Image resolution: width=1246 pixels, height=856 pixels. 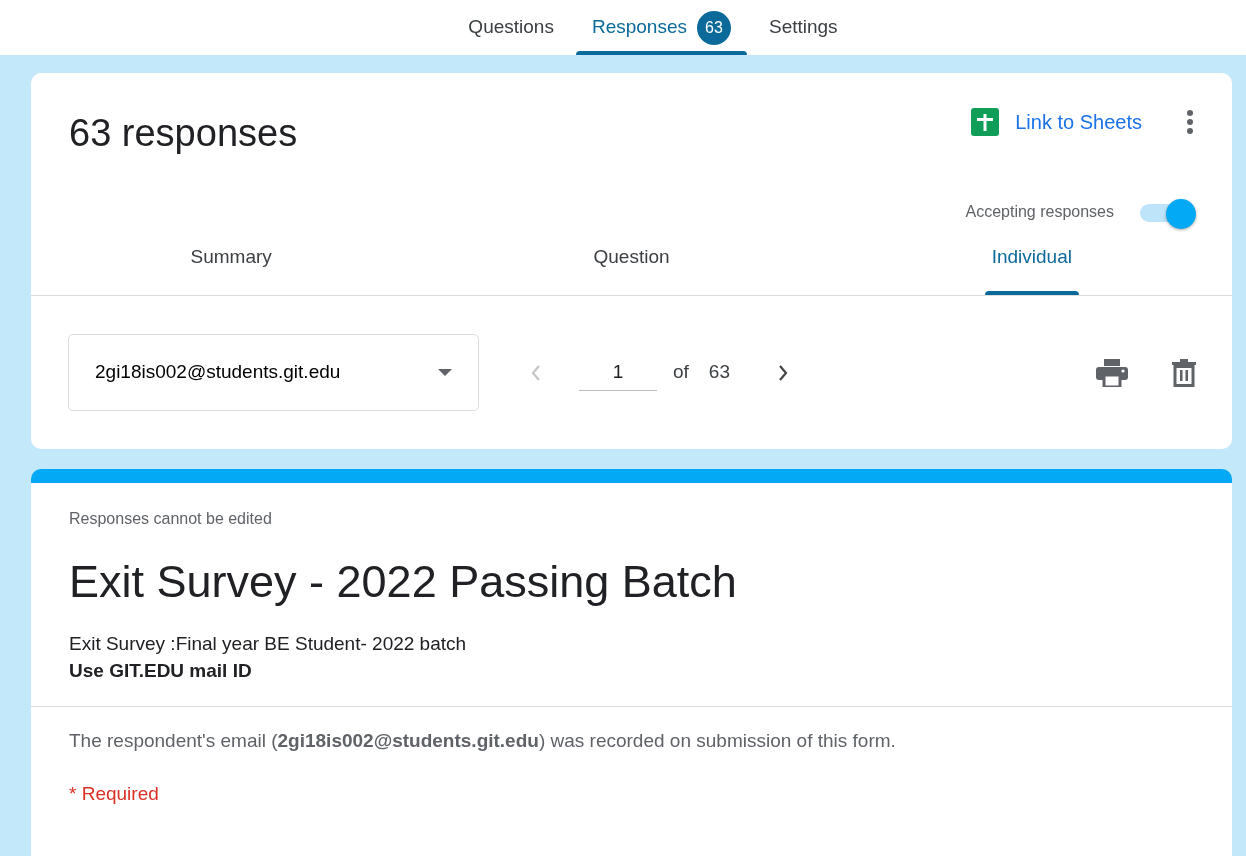 I want to click on respondent-dropdown: 2gi18is002@students.git.edu, so click(x=273, y=372).